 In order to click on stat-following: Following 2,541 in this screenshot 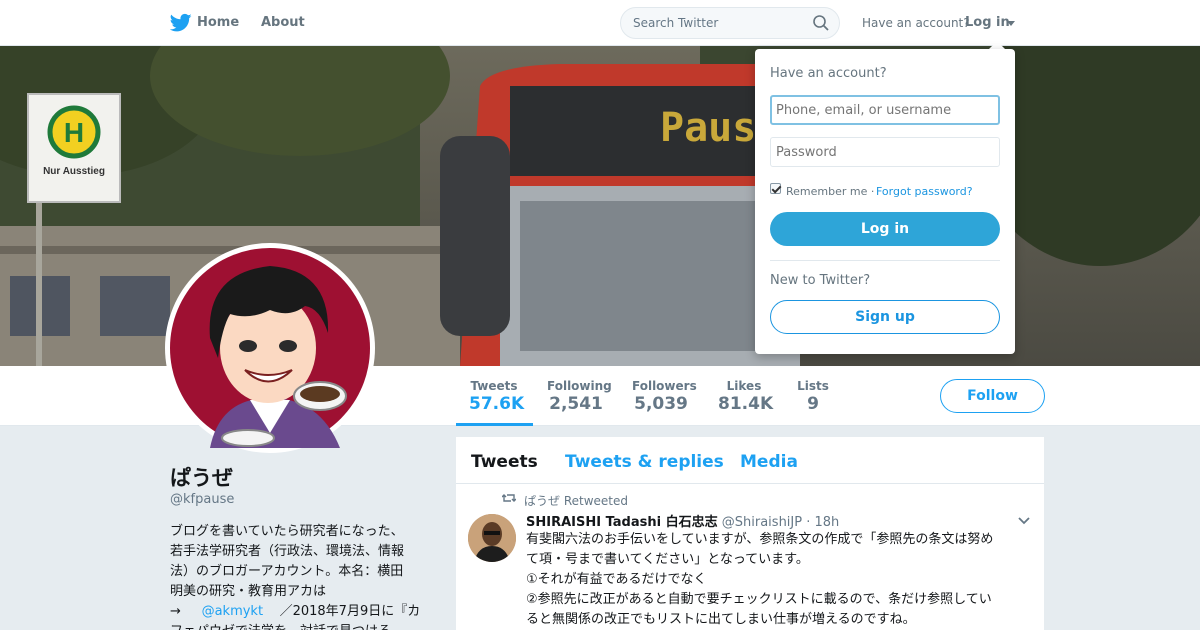, I will do `click(579, 396)`.